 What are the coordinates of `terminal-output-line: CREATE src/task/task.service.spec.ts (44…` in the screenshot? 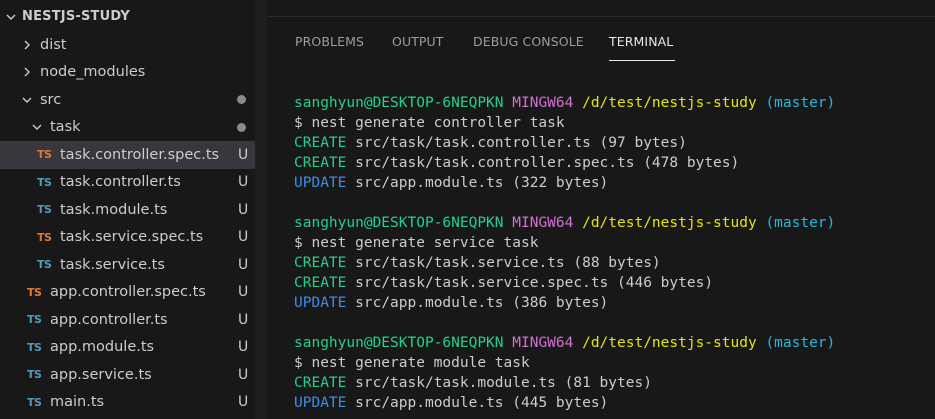 It's located at (504, 283).